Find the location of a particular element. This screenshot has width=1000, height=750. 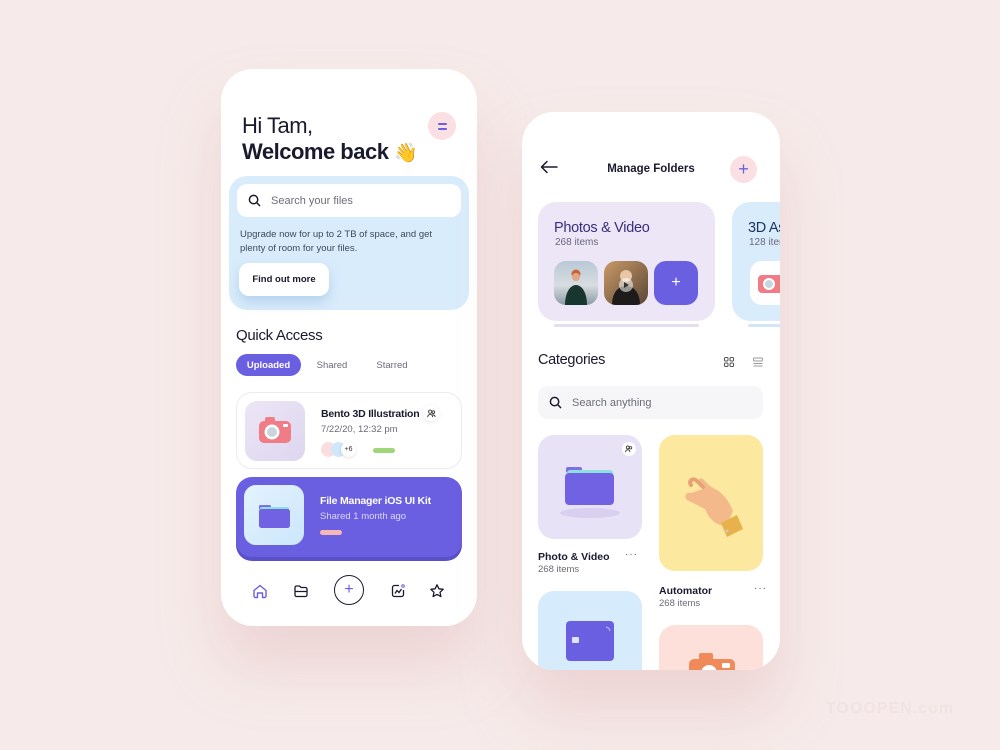

tab-starred: Starred is located at coordinates (392, 365).